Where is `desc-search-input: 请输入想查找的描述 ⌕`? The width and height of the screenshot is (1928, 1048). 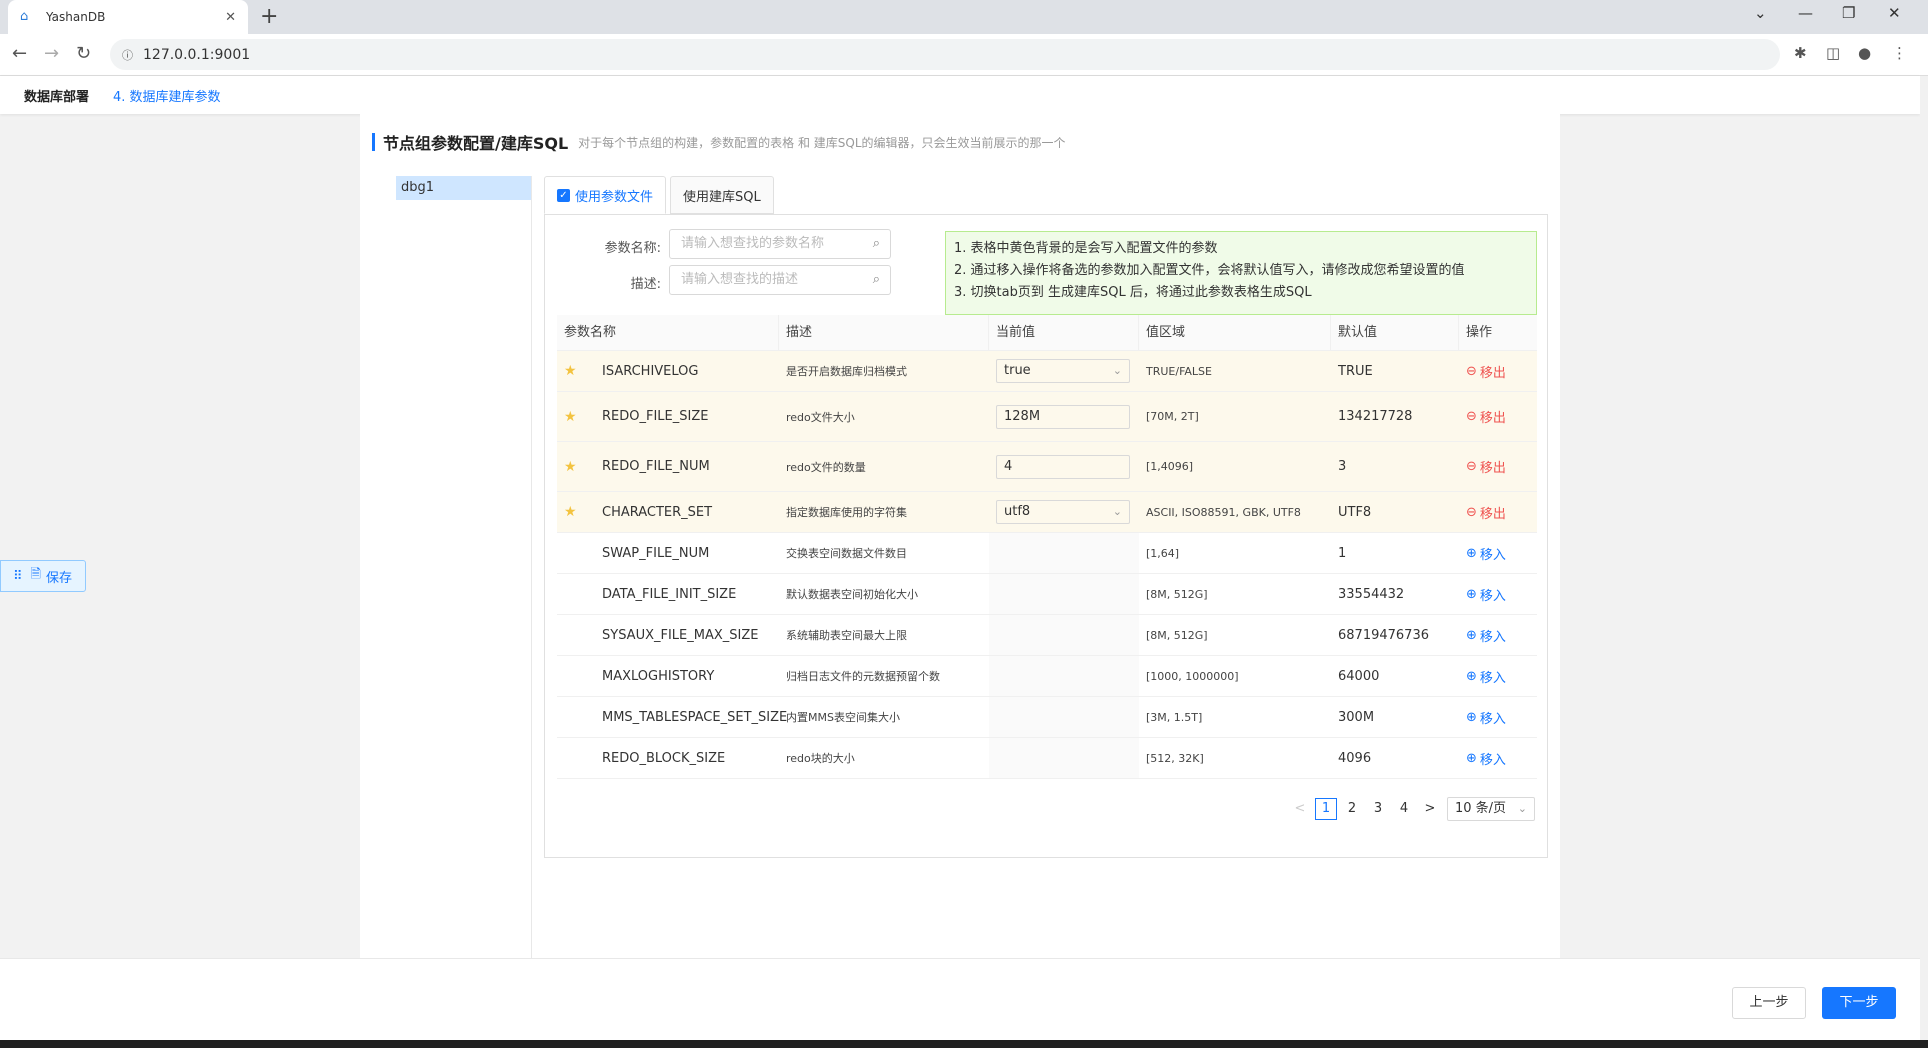
desc-search-input: 请输入想查找的描述 ⌕ is located at coordinates (780, 280).